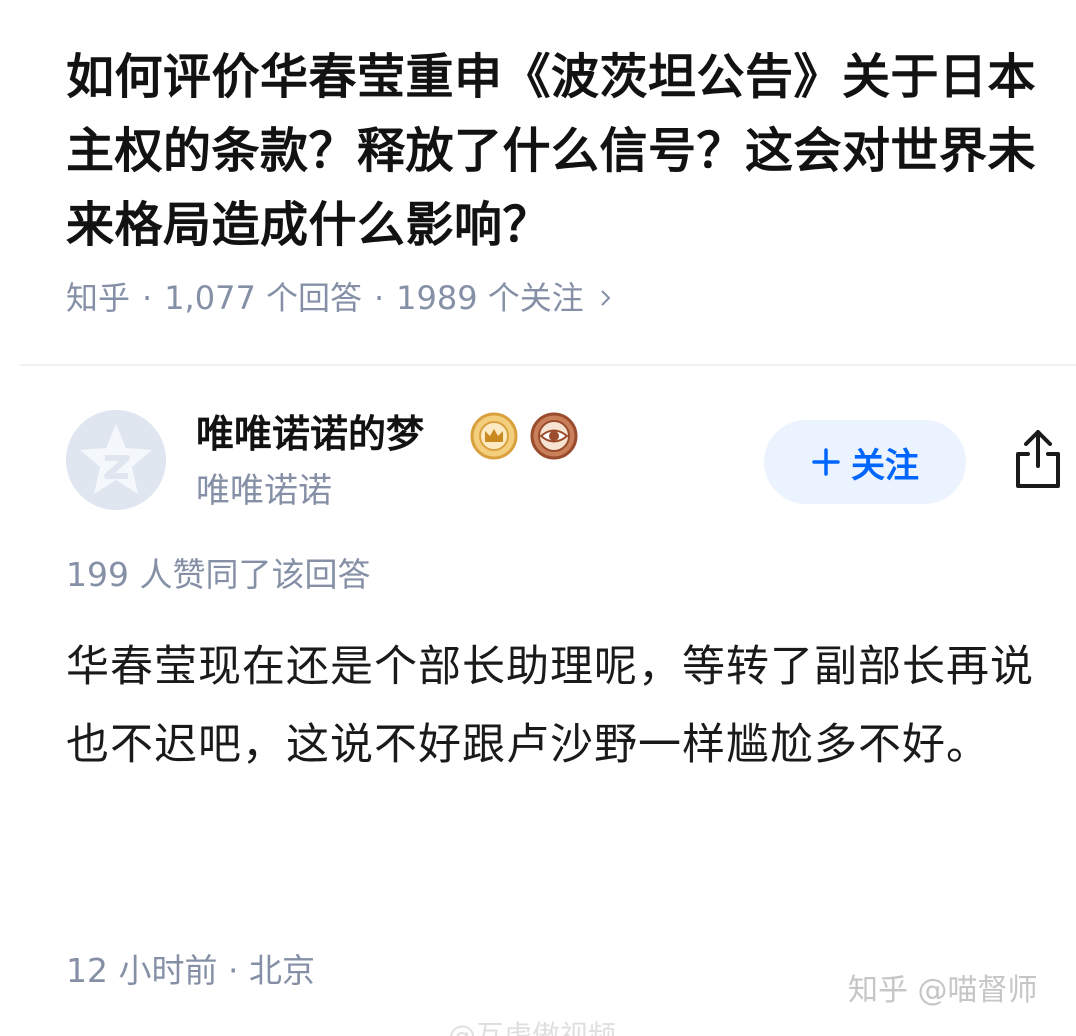  I want to click on watermark: 知乎 @喵督师, so click(943, 990).